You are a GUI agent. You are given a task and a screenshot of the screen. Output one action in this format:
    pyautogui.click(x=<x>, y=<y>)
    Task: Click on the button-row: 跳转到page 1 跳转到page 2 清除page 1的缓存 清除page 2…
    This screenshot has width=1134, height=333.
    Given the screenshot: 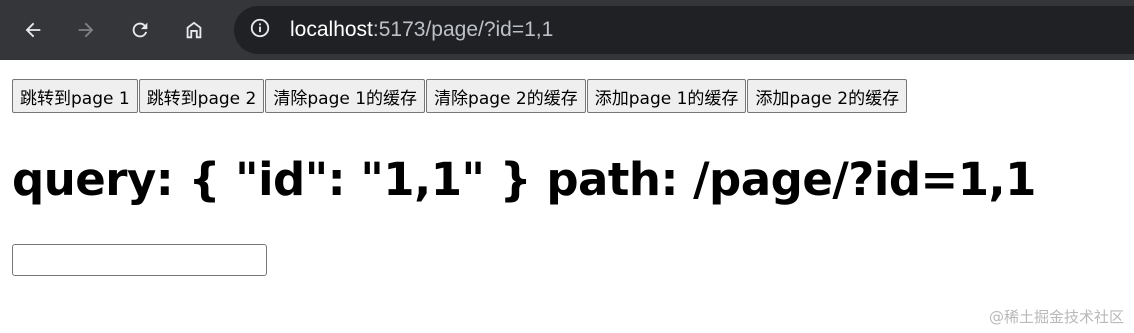 What is the action you would take?
    pyautogui.click(x=460, y=96)
    